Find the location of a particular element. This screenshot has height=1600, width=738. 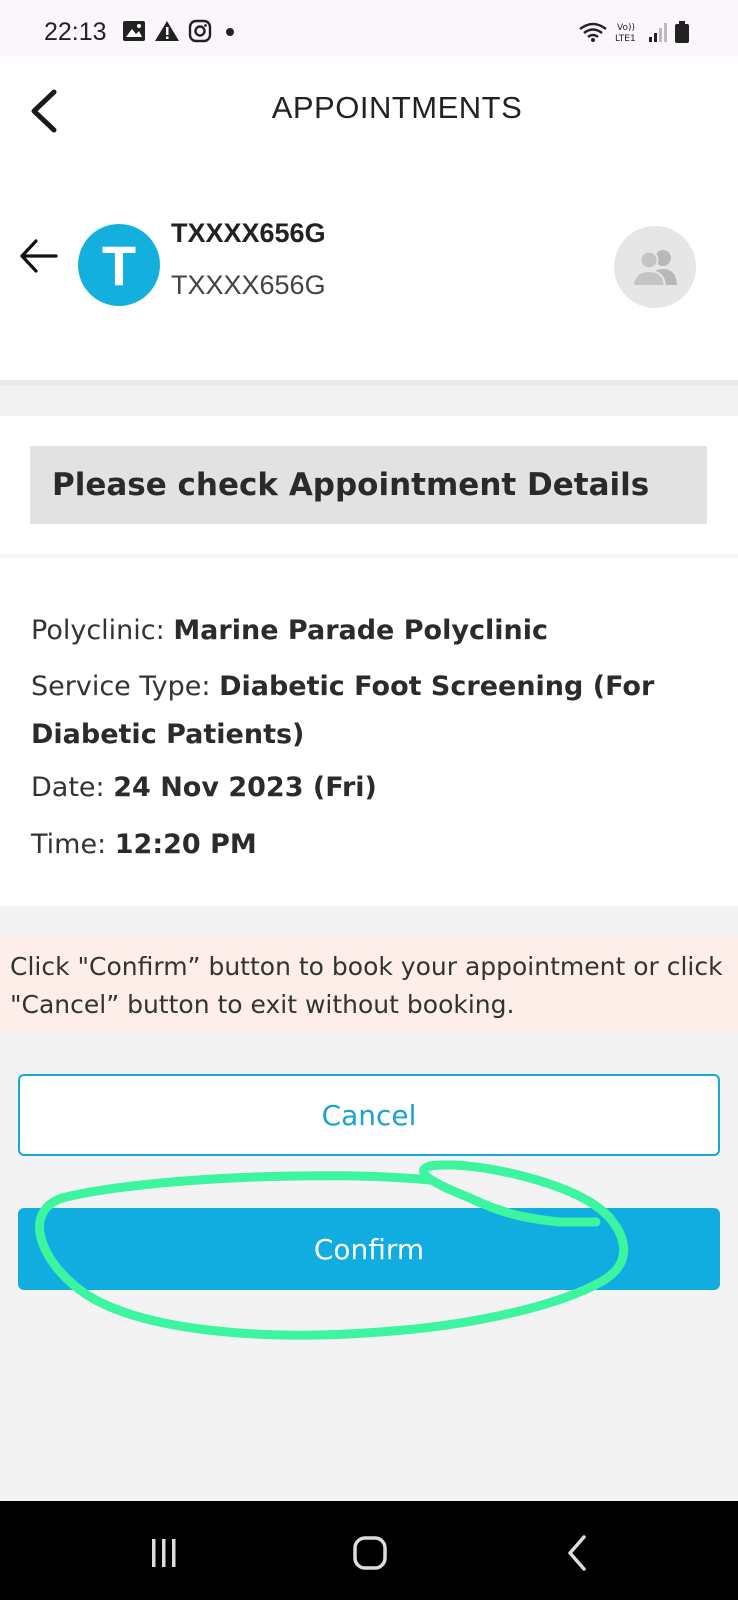

date-value: 24 Nov 2023 (Fri) is located at coordinates (245, 787).